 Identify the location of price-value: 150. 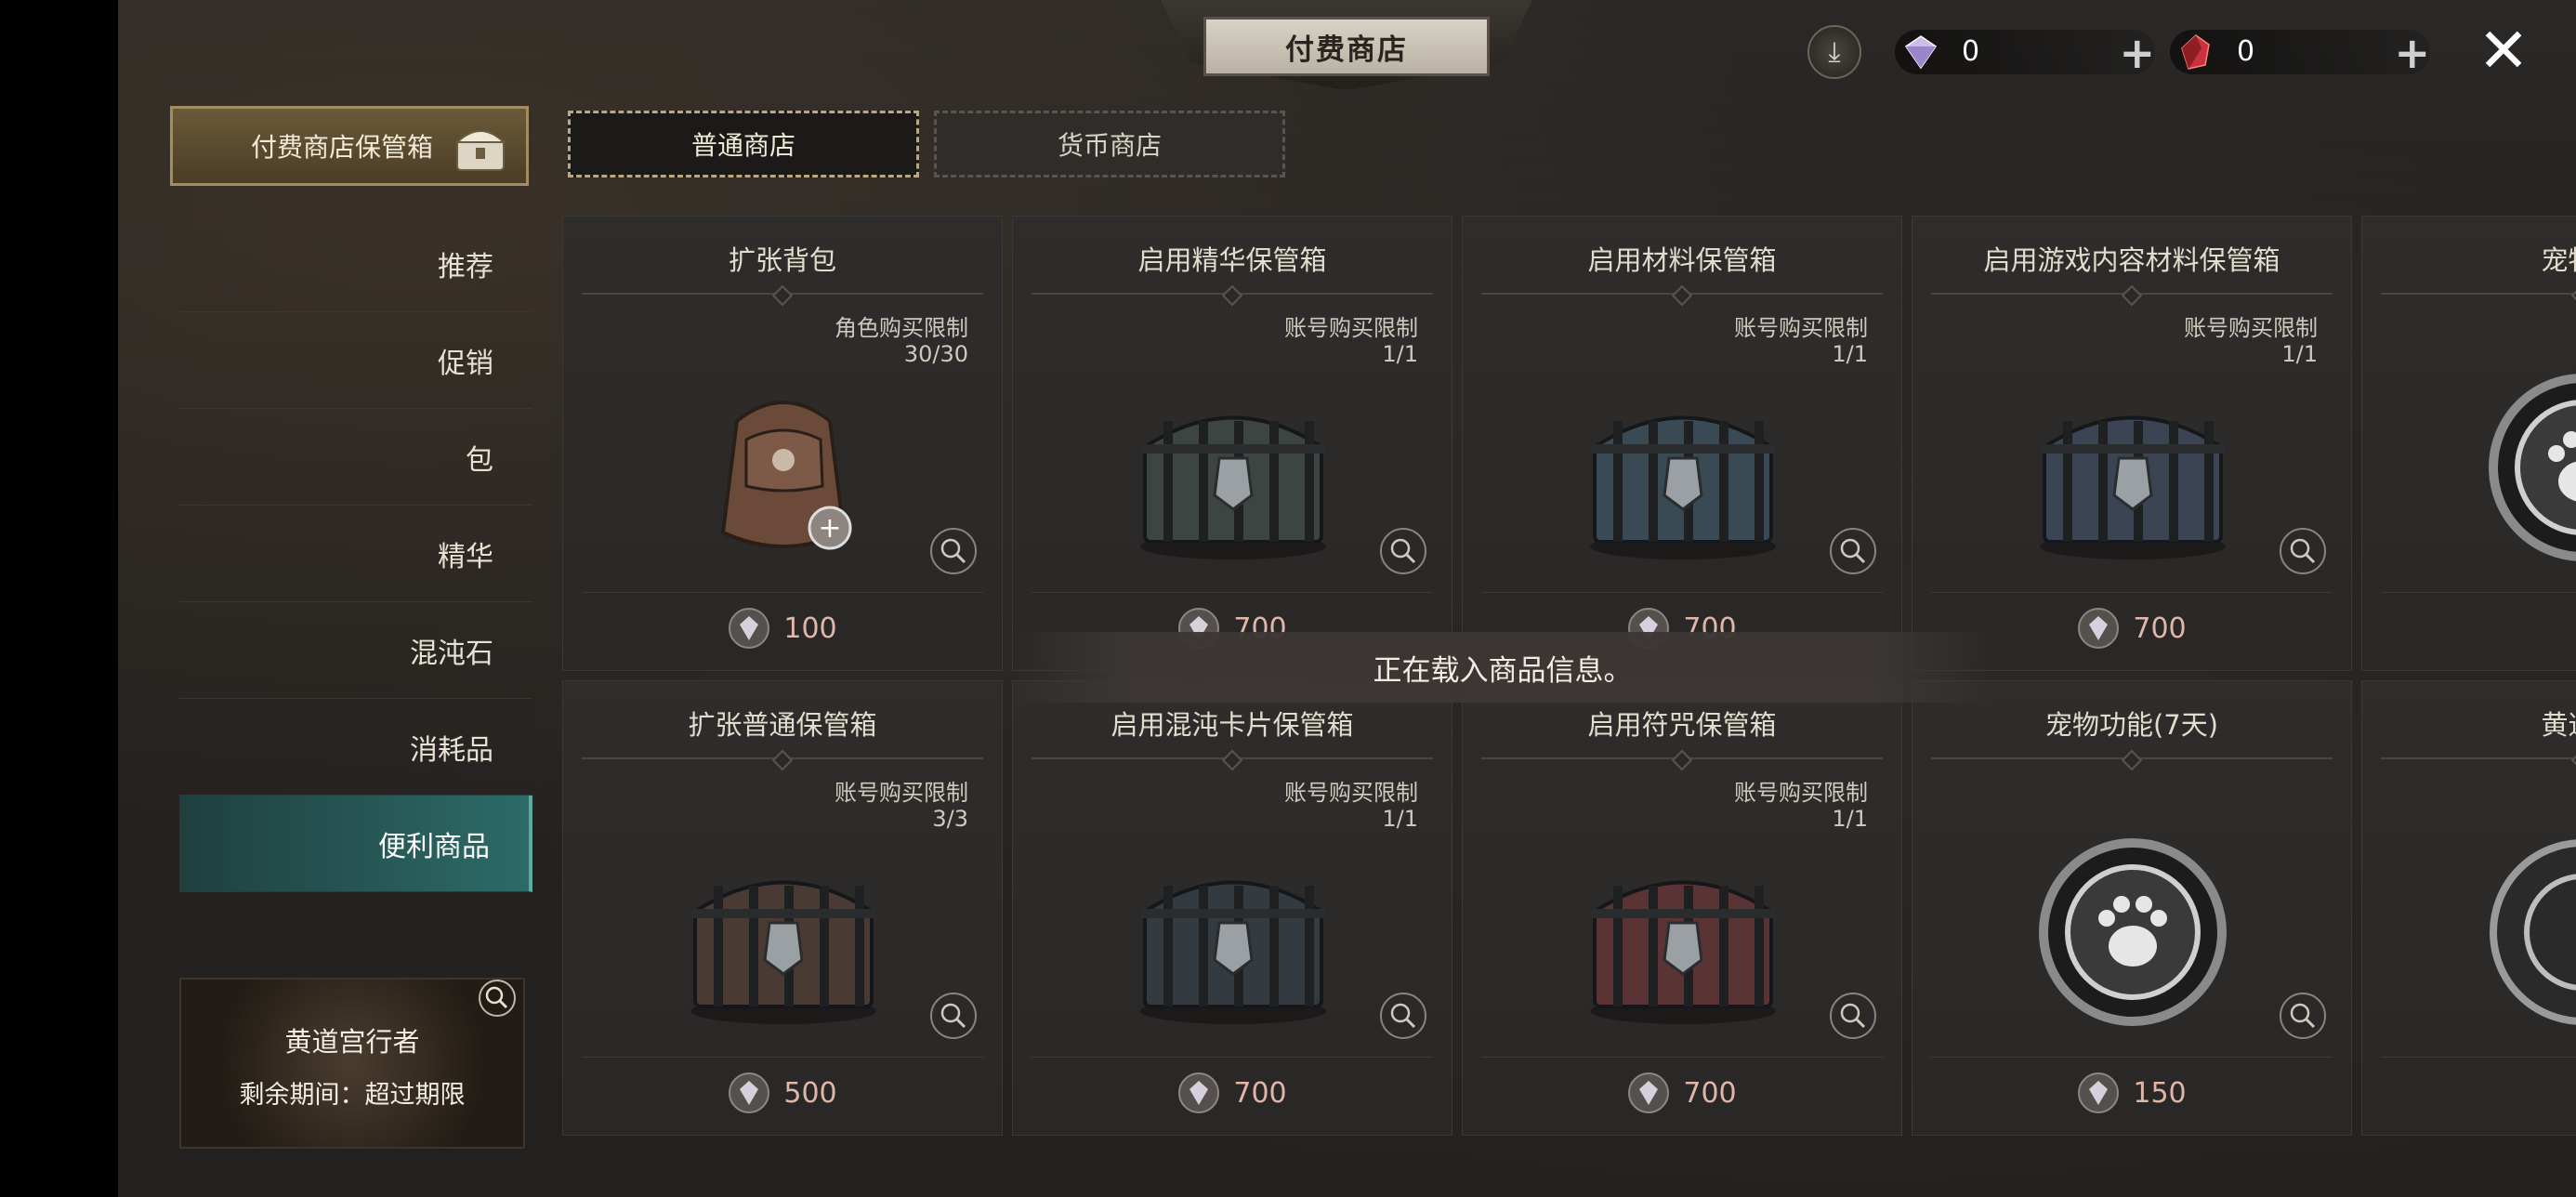
(2160, 1093).